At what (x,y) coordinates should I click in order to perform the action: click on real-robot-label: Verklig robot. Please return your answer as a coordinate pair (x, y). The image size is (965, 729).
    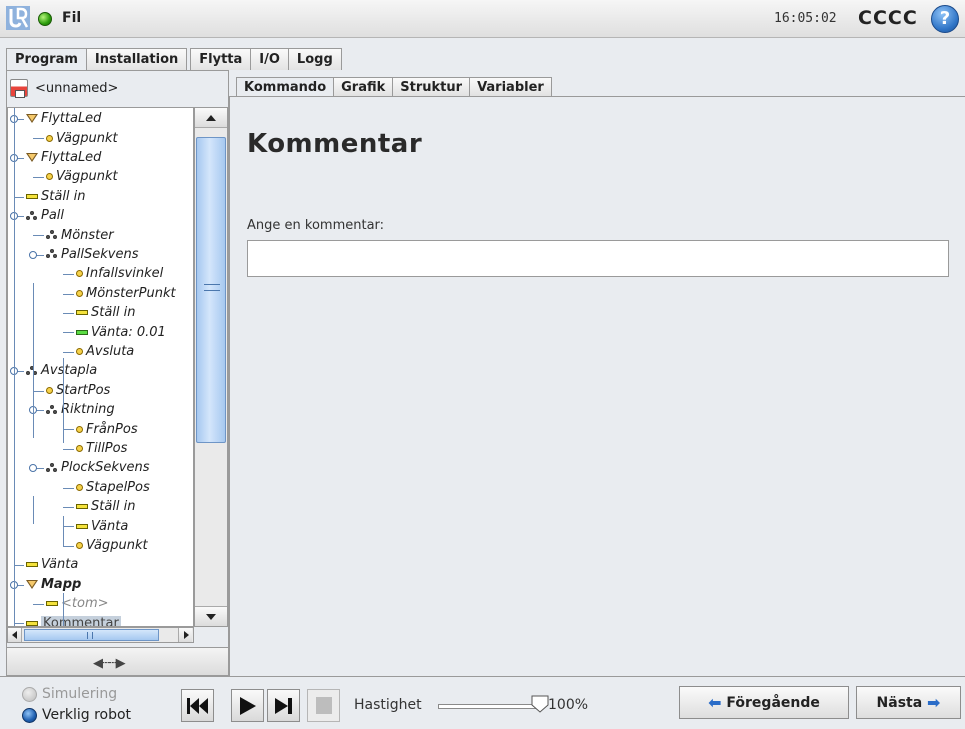
    Looking at the image, I should click on (87, 715).